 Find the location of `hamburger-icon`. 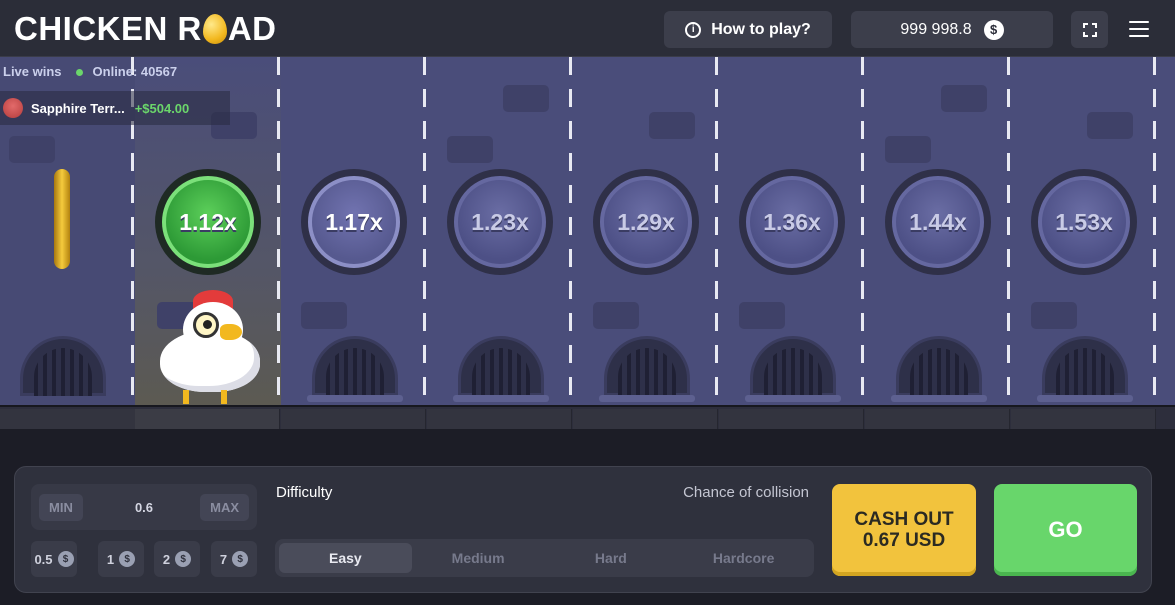

hamburger-icon is located at coordinates (1139, 22).